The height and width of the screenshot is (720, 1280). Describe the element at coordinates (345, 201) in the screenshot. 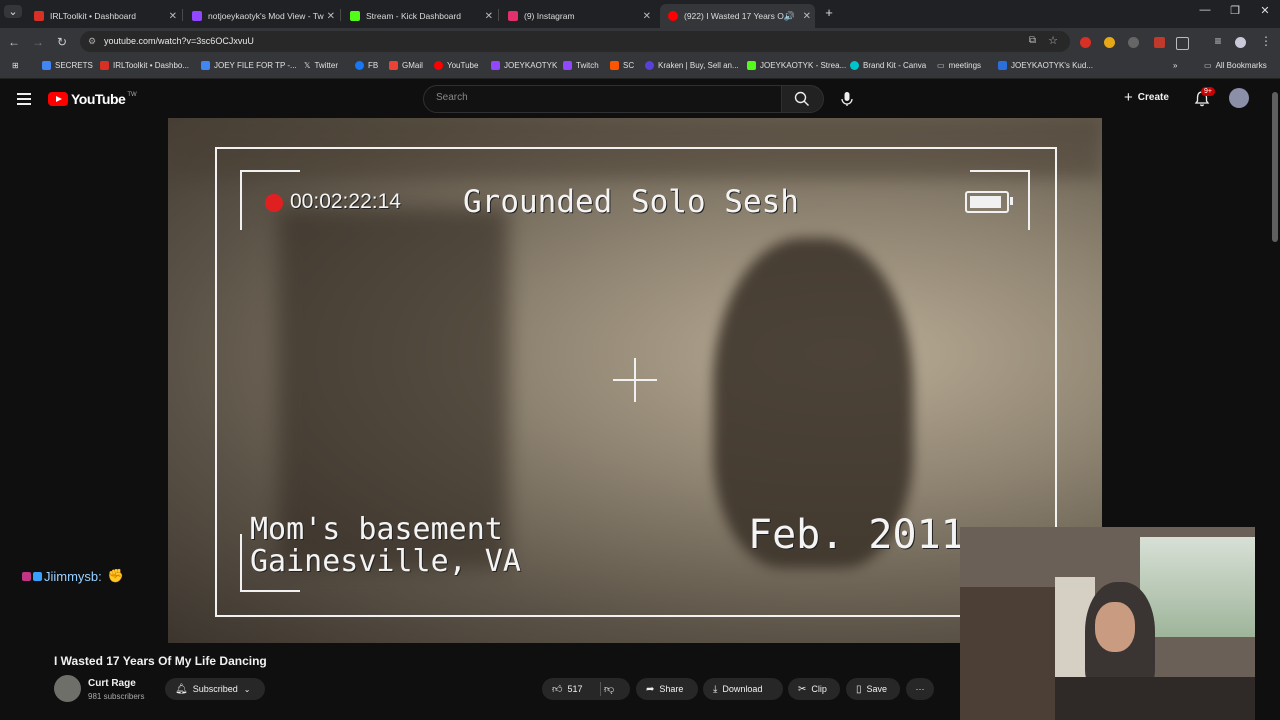

I see `video-timecode: 00:02:22:14` at that location.